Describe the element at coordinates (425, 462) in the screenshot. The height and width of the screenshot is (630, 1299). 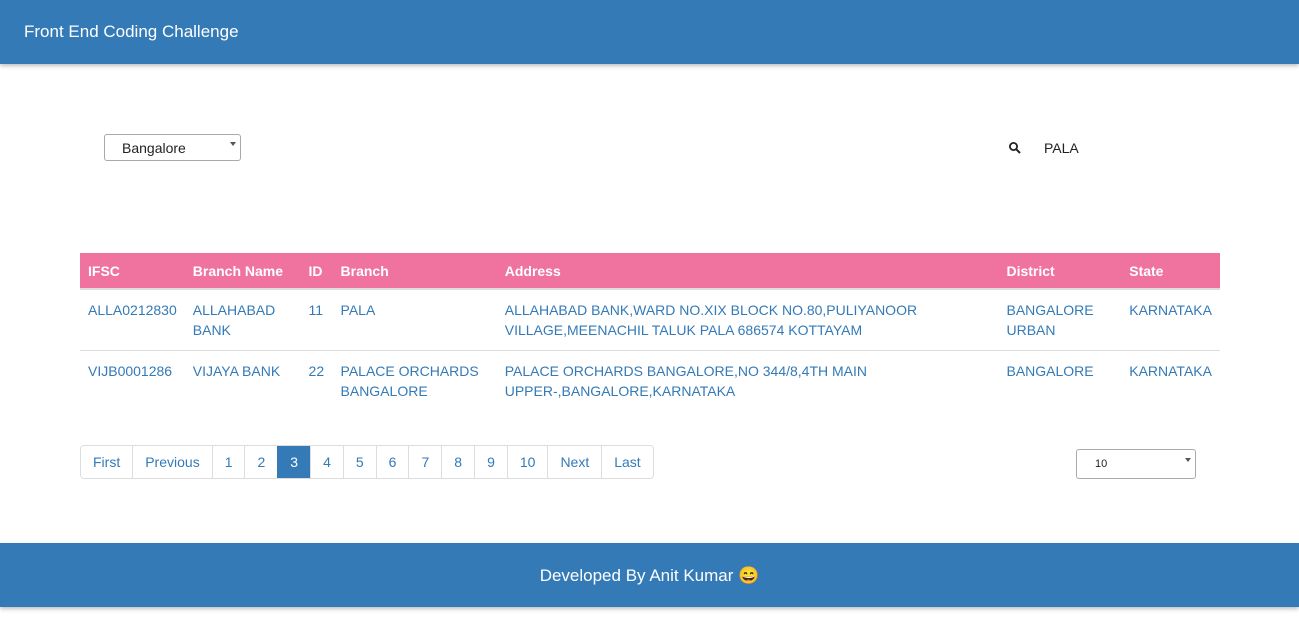
I see `page-7-button: 7` at that location.